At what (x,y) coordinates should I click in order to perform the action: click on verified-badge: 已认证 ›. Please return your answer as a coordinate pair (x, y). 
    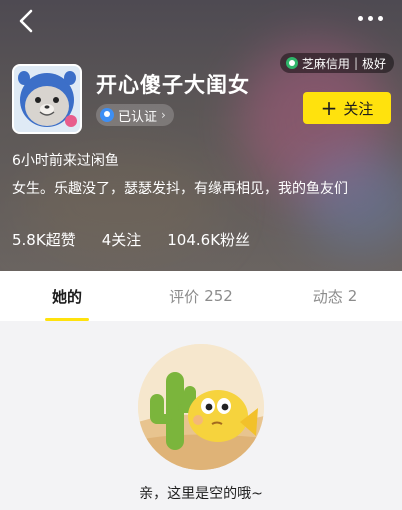
    Looking at the image, I should click on (135, 115).